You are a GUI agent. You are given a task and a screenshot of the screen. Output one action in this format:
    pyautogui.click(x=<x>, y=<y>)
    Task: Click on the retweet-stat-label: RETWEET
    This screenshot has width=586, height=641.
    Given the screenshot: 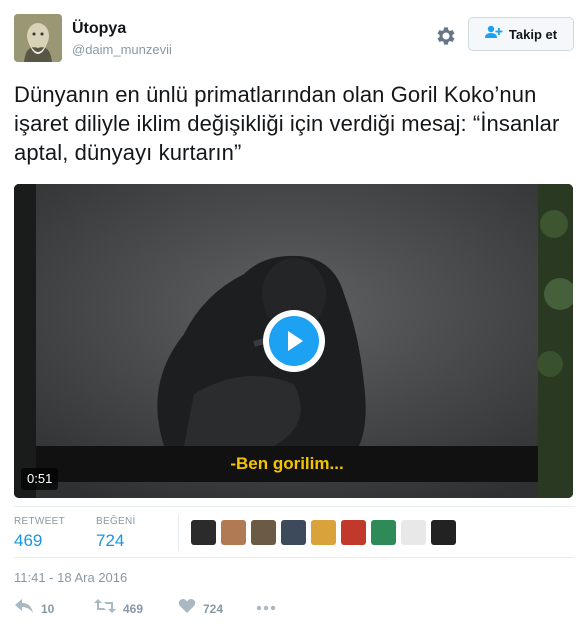 What is the action you would take?
    pyautogui.click(x=39, y=521)
    